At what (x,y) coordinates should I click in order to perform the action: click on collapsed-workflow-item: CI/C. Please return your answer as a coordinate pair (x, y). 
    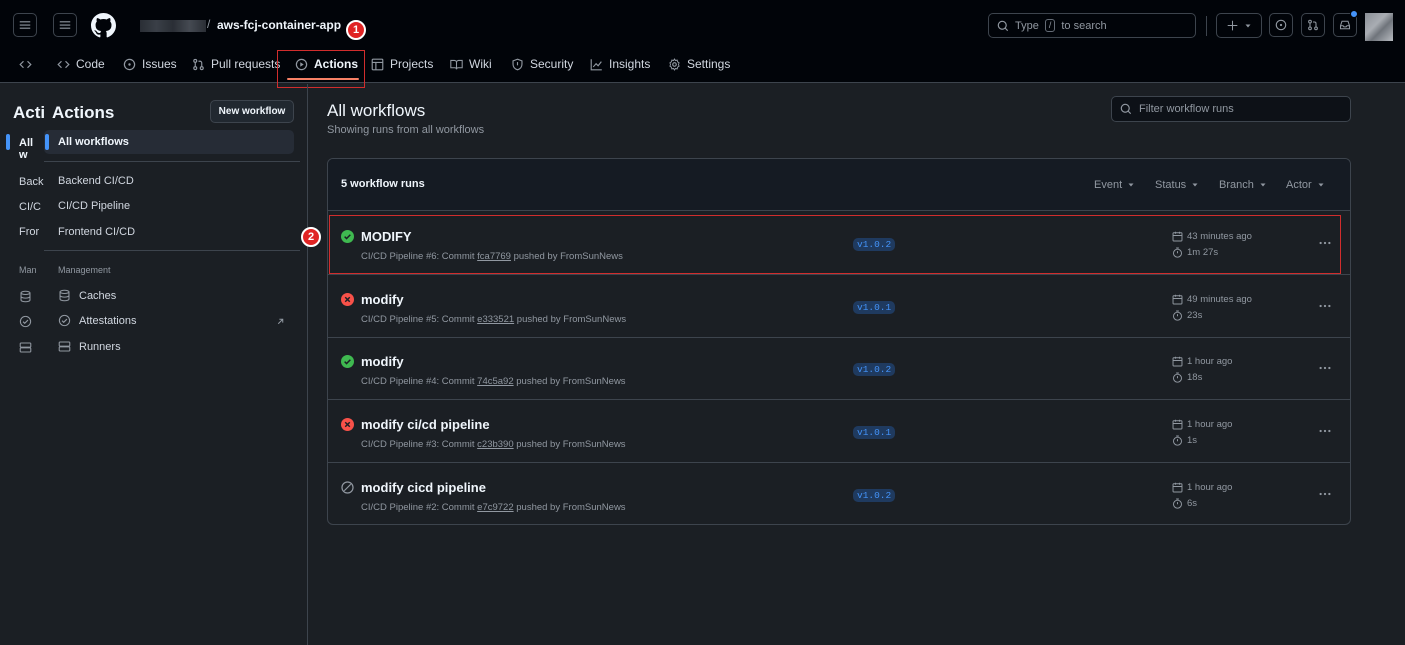
    Looking at the image, I should click on (30, 207).